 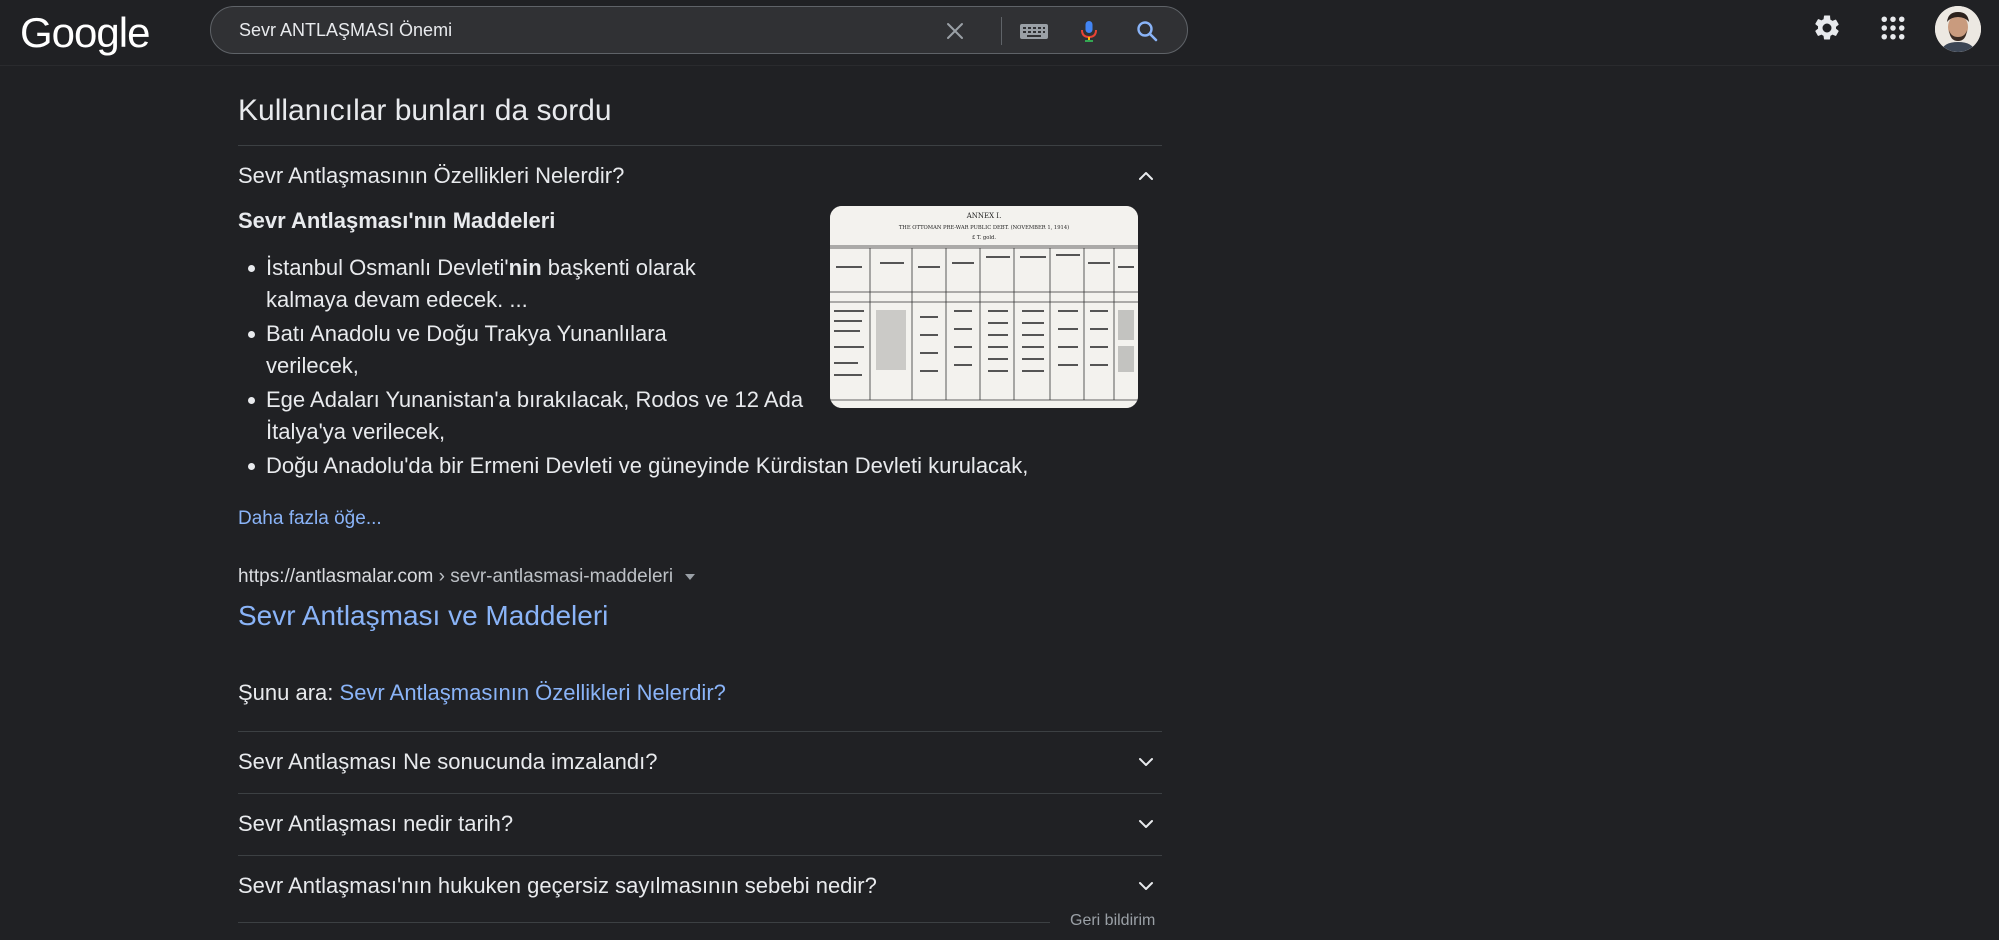 What do you see at coordinates (397, 220) in the screenshot?
I see `answer-heading: Sevr Antlaşması'nın Maddeleri` at bounding box center [397, 220].